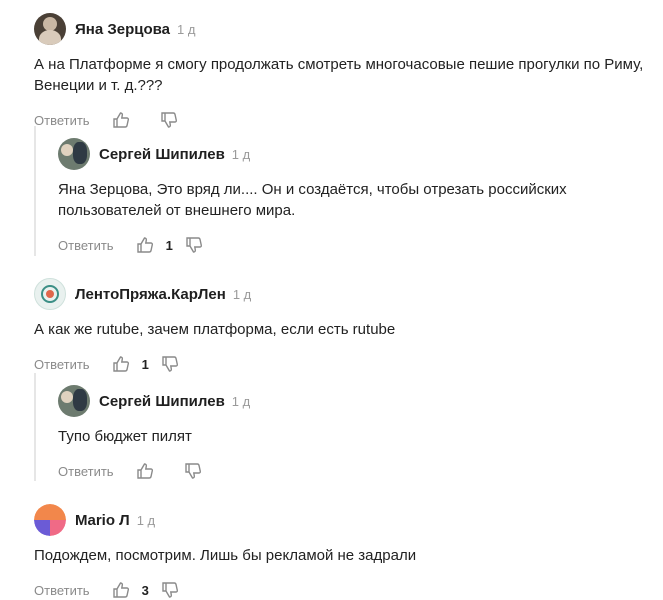 Image resolution: width=663 pixels, height=600 pixels. Describe the element at coordinates (339, 520) in the screenshot. I see `comment-header: Mario Л 1 д` at that location.